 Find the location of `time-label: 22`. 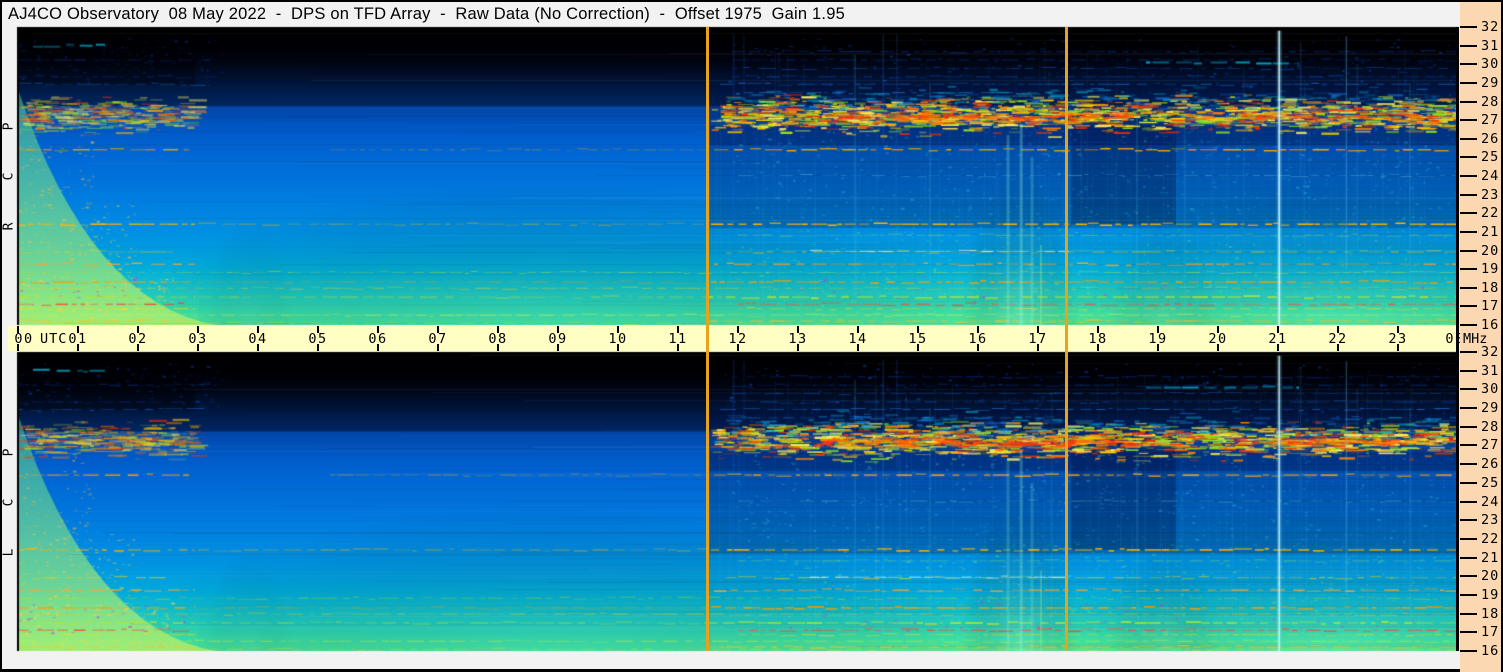

time-label: 22 is located at coordinates (1338, 339).